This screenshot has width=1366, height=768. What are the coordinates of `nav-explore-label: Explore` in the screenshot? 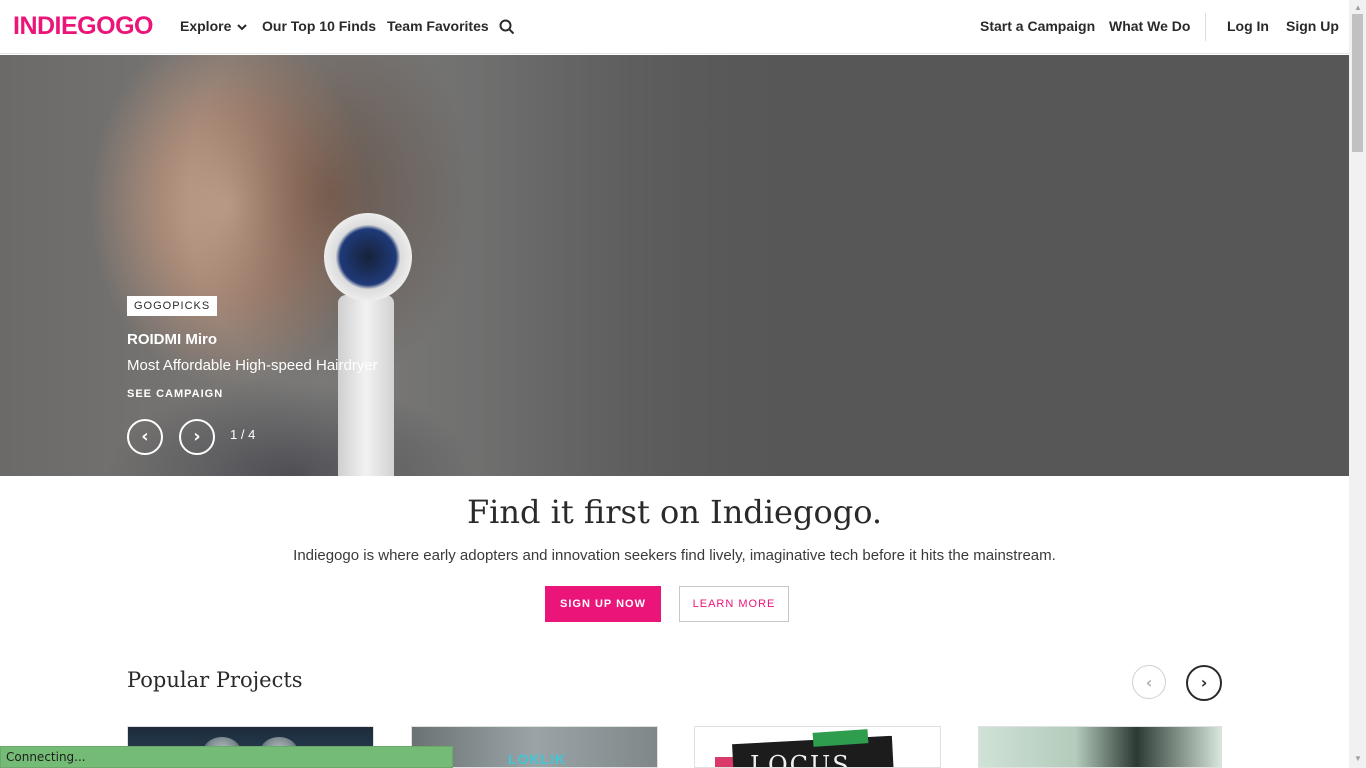 It's located at (206, 26).